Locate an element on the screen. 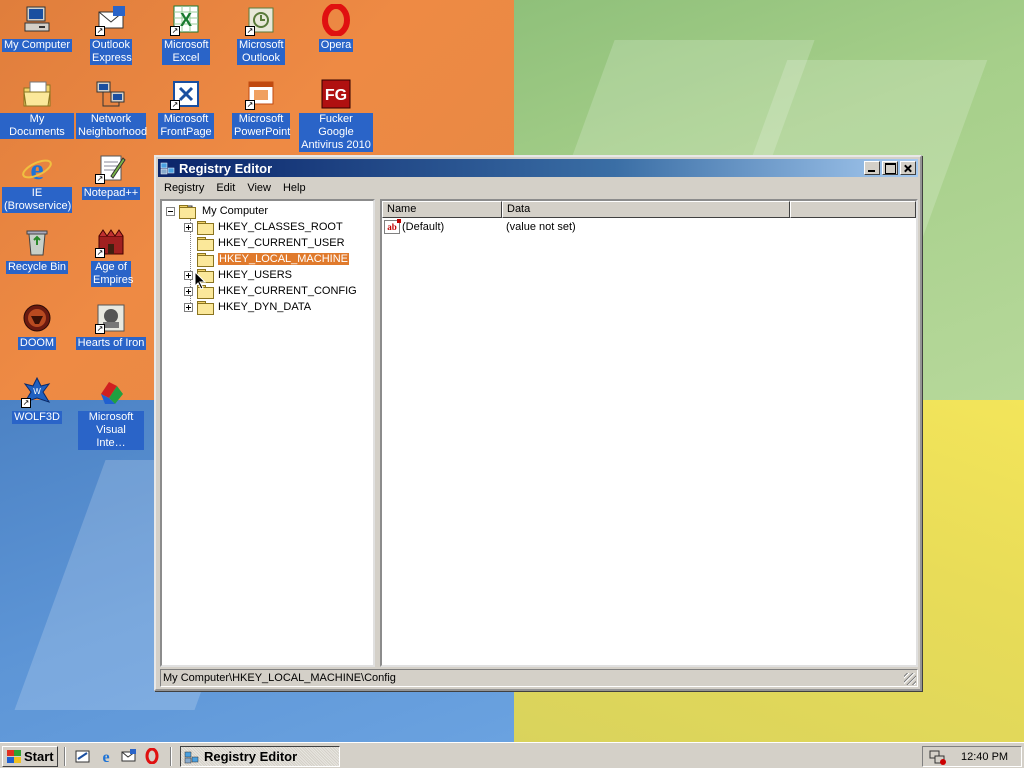  excel-icon: X ↗ is located at coordinates (186, 20).